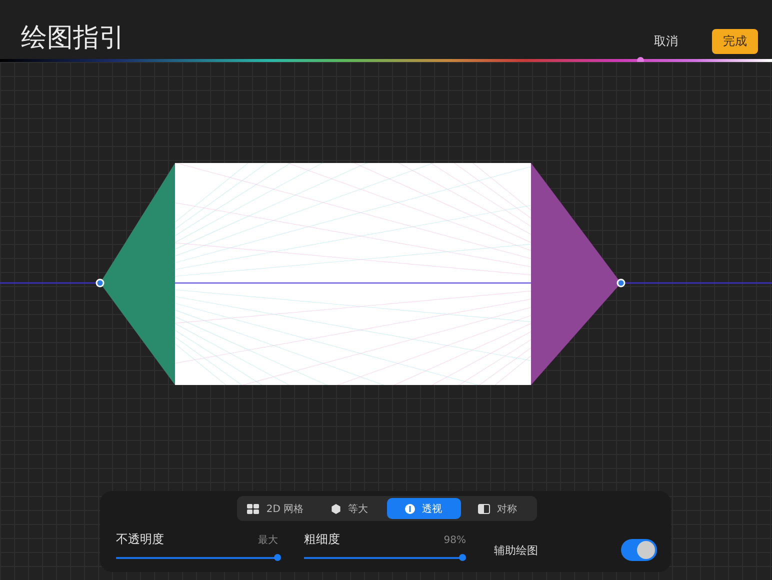 The height and width of the screenshot is (580, 772). I want to click on assisted-drawing-label: 辅助绘图, so click(516, 550).